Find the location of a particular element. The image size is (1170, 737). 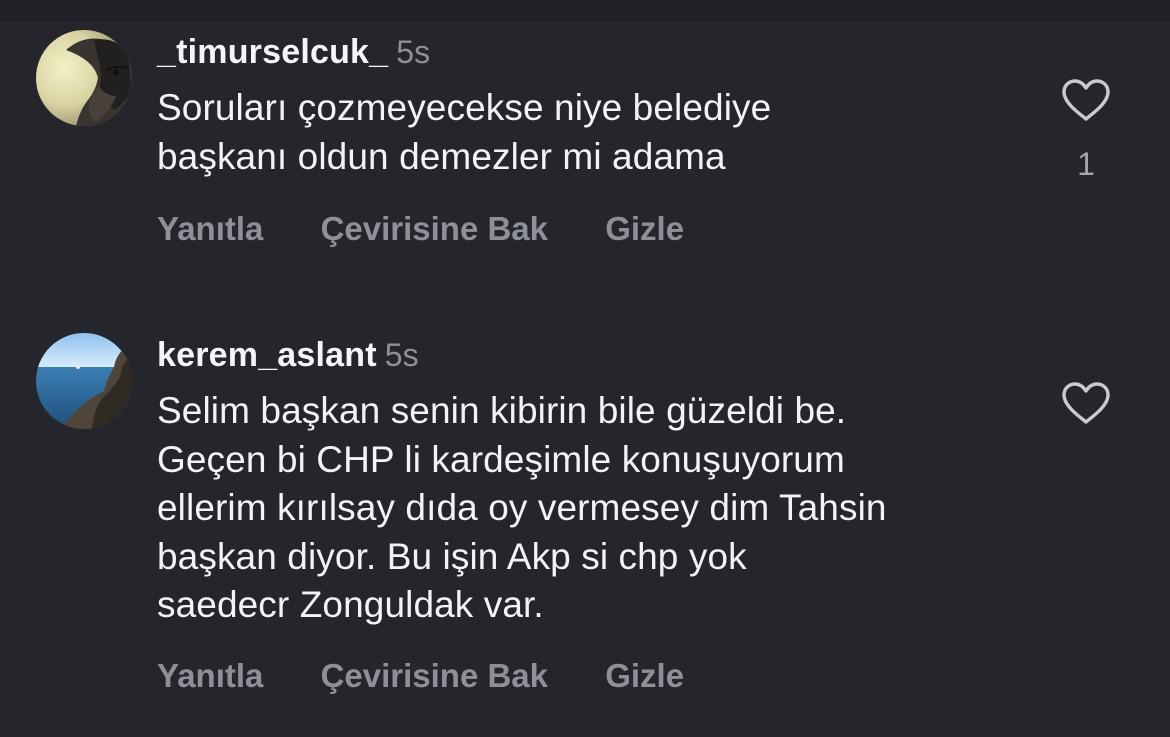

comment-header: kerem_aslant 5s is located at coordinates (288, 358).